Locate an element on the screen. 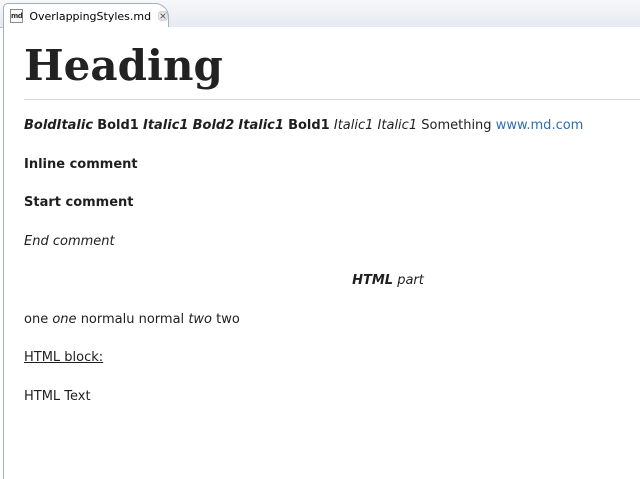 This screenshot has height=479, width=640. text-normal: one is located at coordinates (36, 319).